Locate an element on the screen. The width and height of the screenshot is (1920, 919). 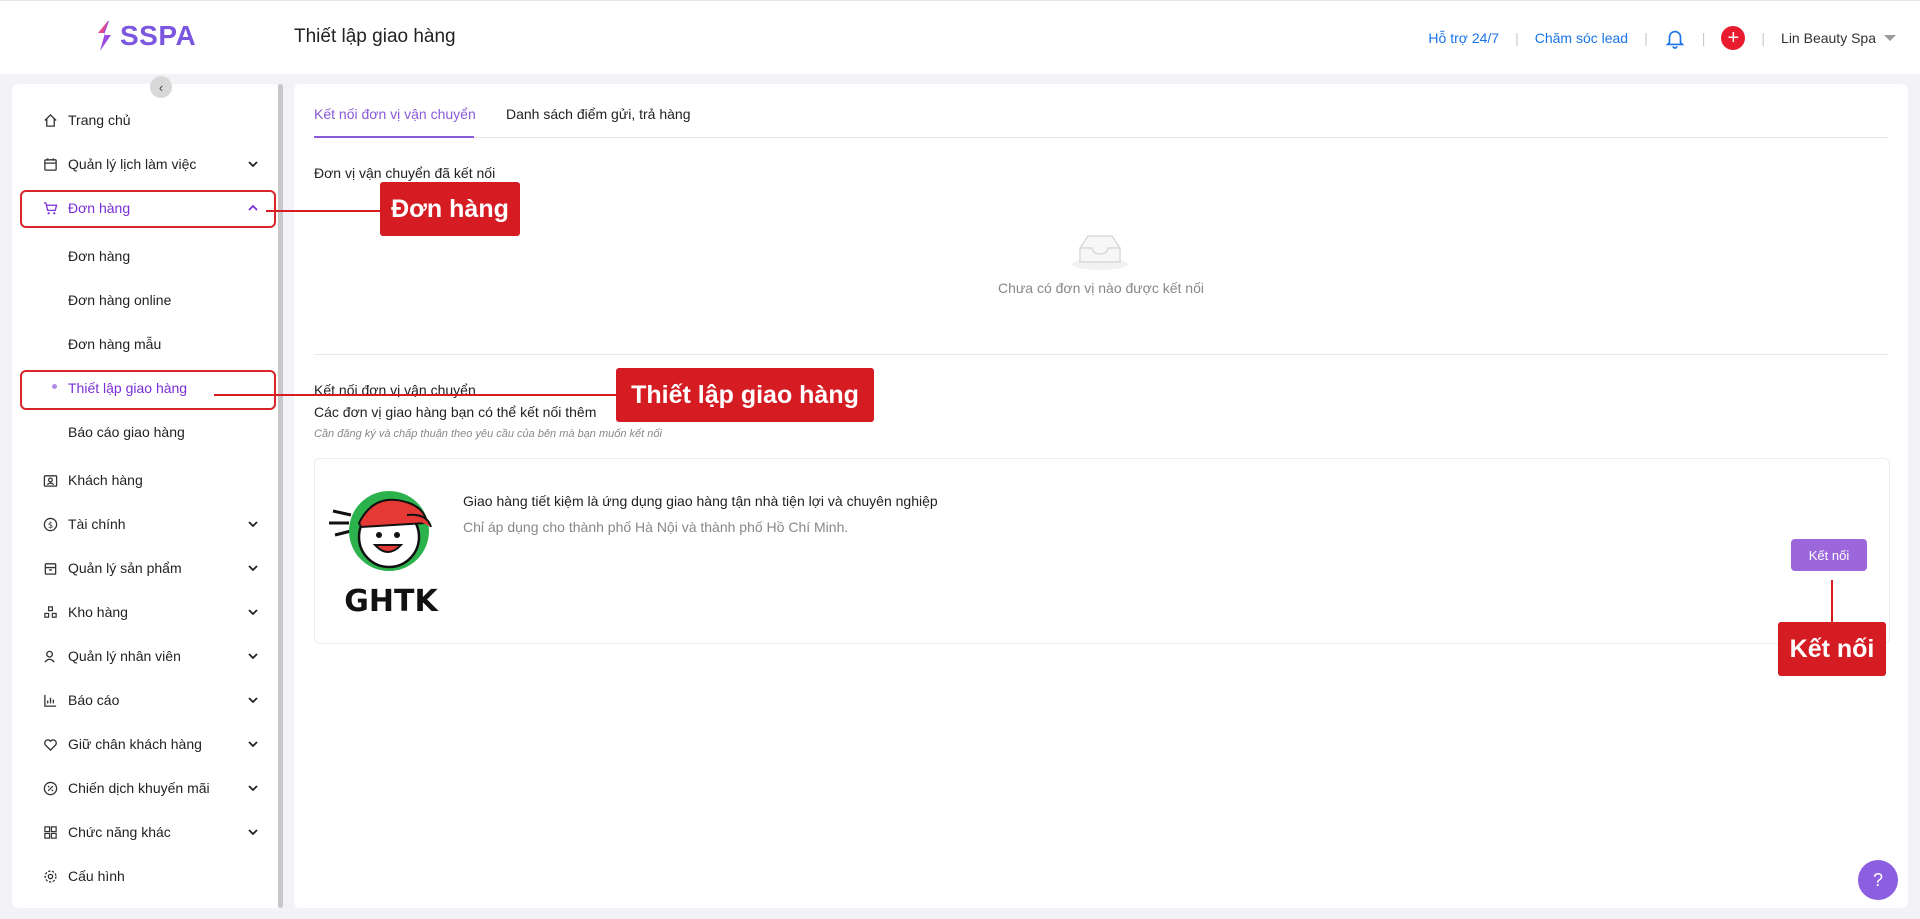
page-title: Thiết lập giao hàng is located at coordinates (375, 36).